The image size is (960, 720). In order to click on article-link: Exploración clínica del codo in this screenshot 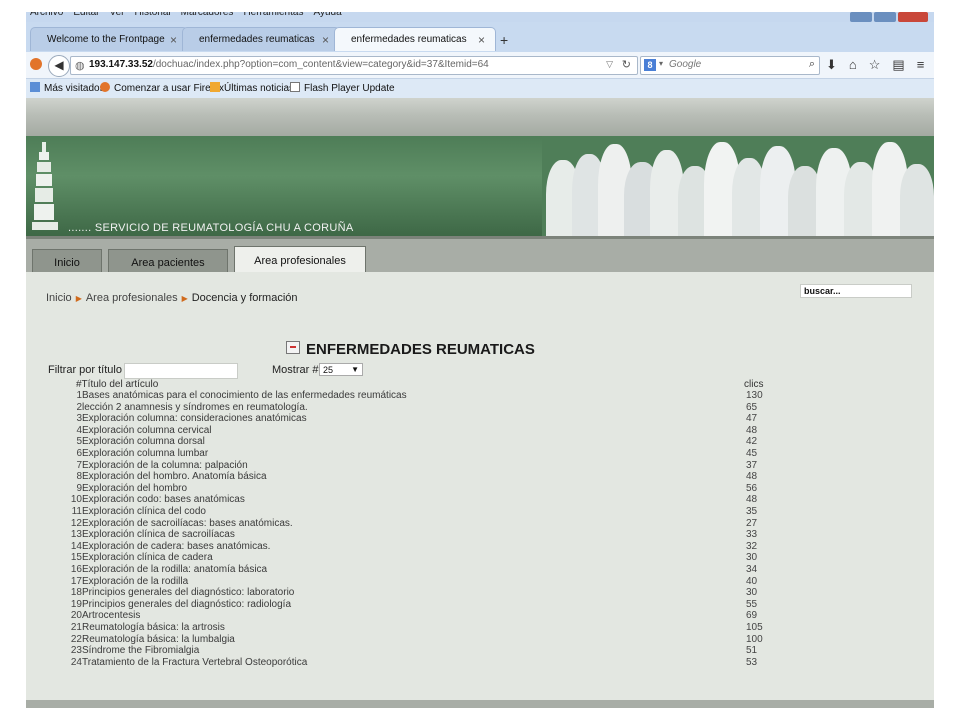, I will do `click(144, 511)`.